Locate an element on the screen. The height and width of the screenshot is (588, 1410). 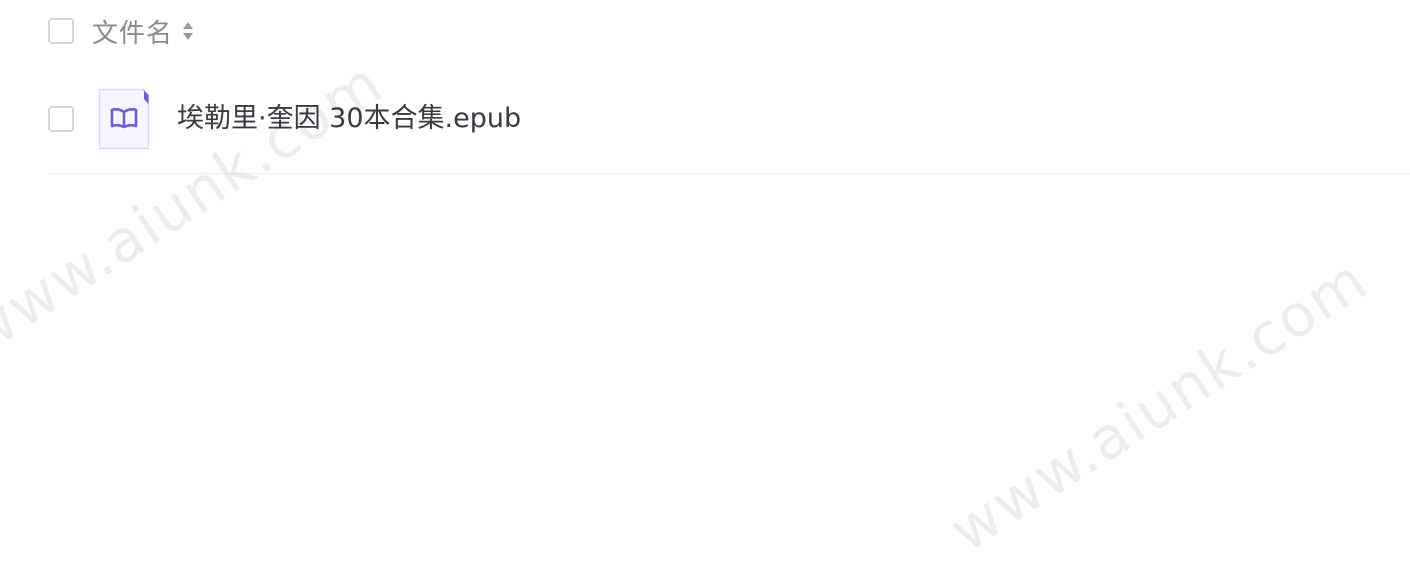
book-open-icon is located at coordinates (124, 119).